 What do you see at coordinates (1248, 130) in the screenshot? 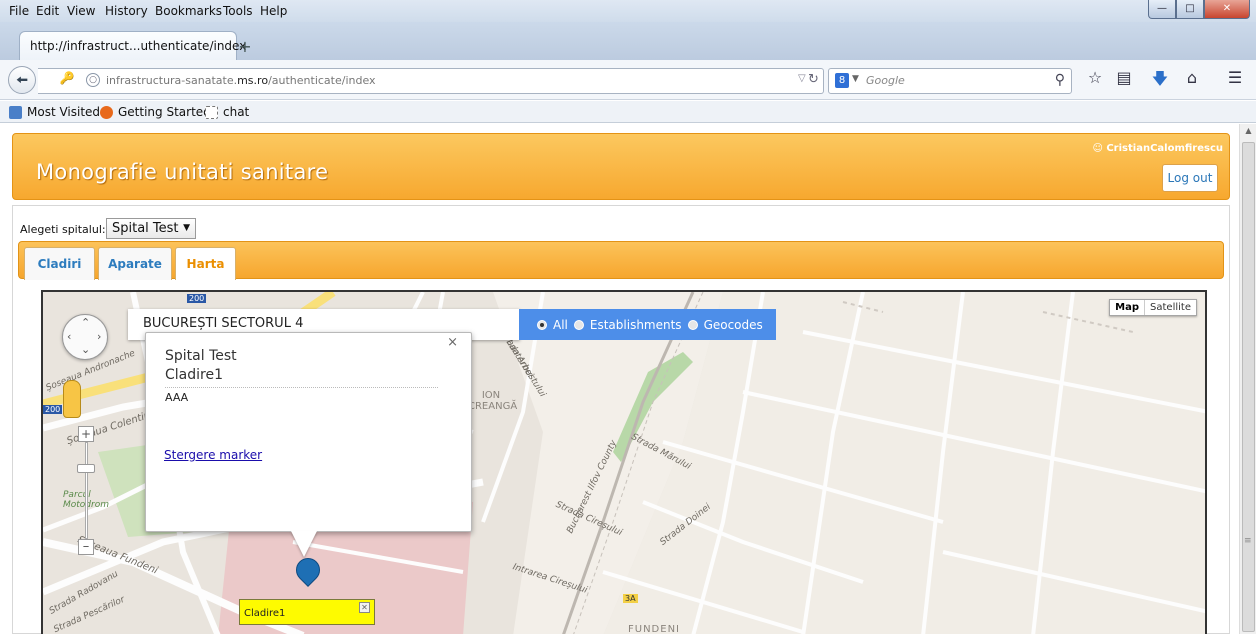
I see `scroll-up-icon: ▲` at bounding box center [1248, 130].